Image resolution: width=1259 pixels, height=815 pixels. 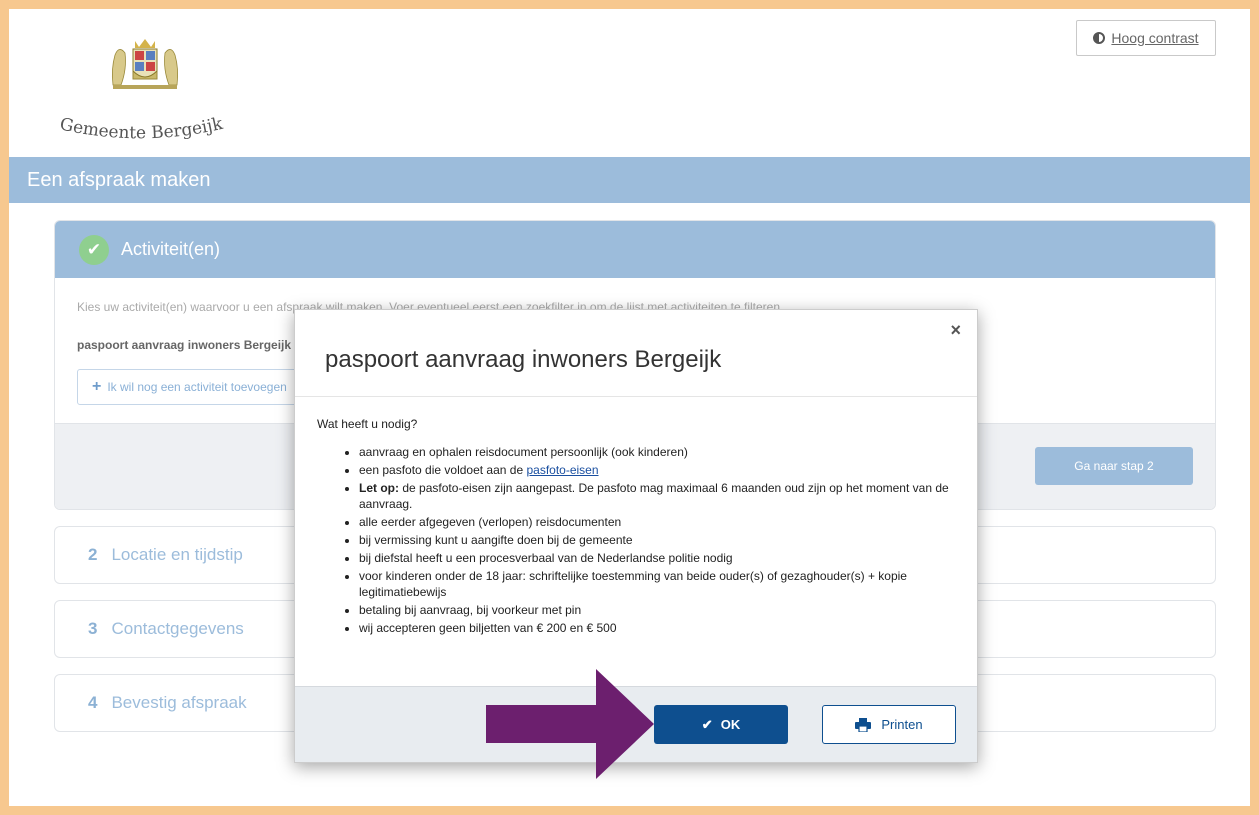 I want to click on modal-header: paspoort aanvraag inwoners Bergeijk ×, so click(x=636, y=353).